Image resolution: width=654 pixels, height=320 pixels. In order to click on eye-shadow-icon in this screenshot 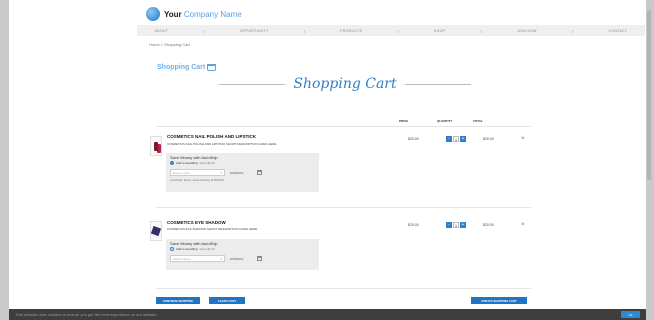, I will do `click(156, 231)`.